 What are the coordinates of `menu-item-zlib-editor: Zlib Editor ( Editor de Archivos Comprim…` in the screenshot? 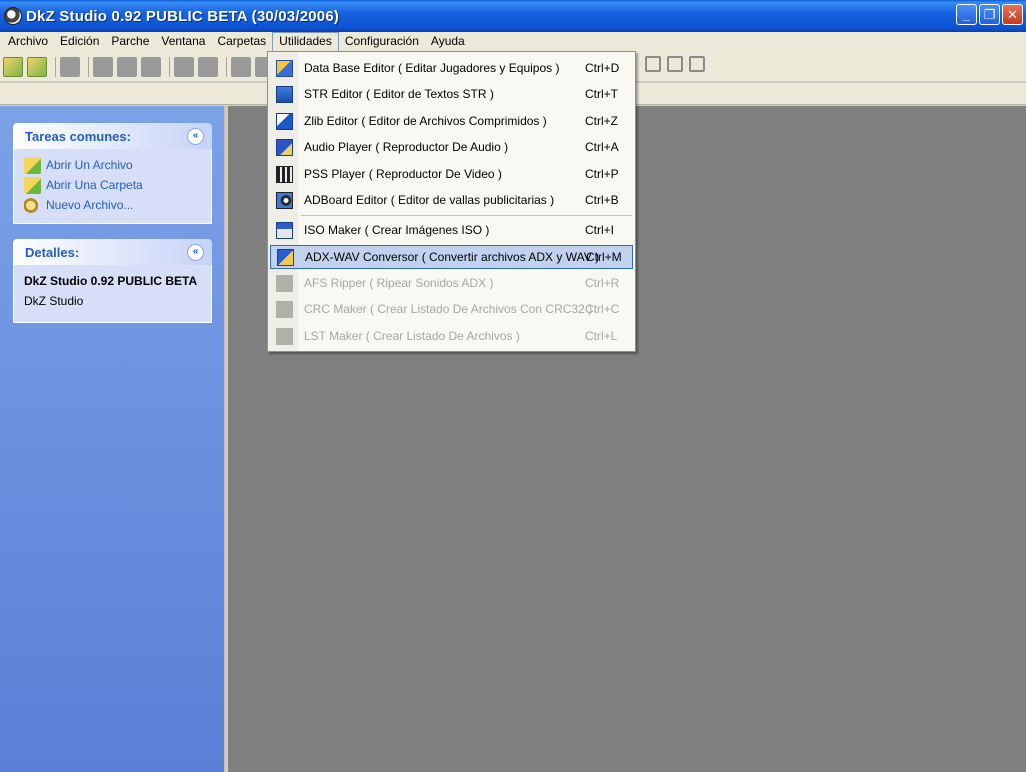 It's located at (451, 122).